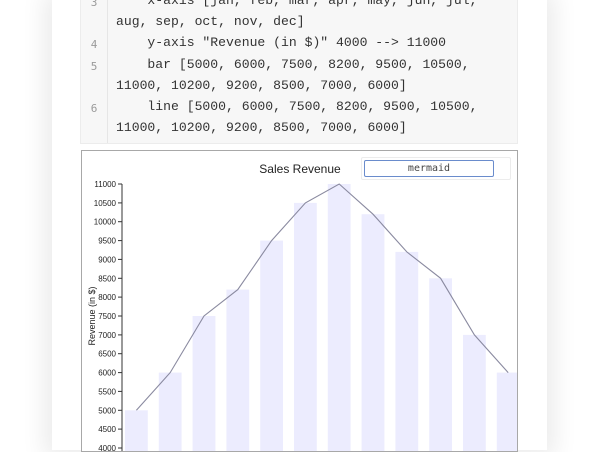  Describe the element at coordinates (94, 66) in the screenshot. I see `line-number: 5` at that location.